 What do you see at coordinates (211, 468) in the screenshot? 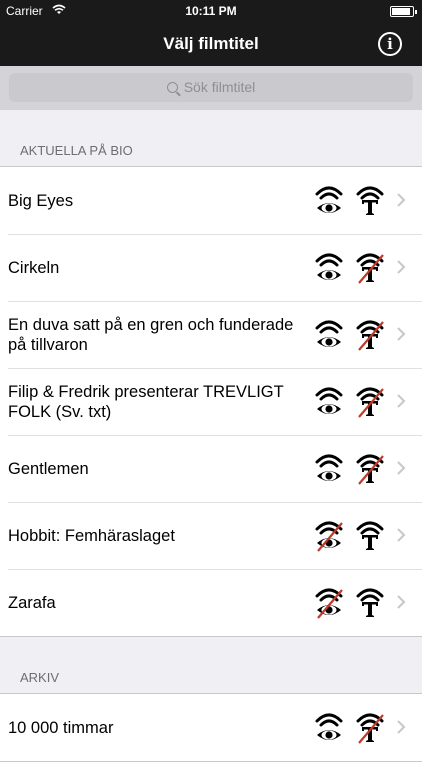
I see `movie-row: Gentlemen` at bounding box center [211, 468].